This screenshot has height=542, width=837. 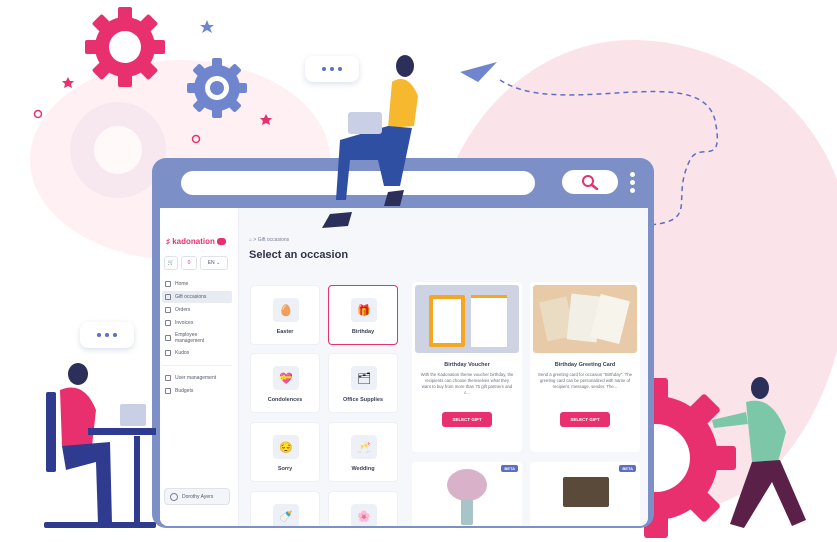 I want to click on man-at-desk-illustration, so click(x=100, y=445).